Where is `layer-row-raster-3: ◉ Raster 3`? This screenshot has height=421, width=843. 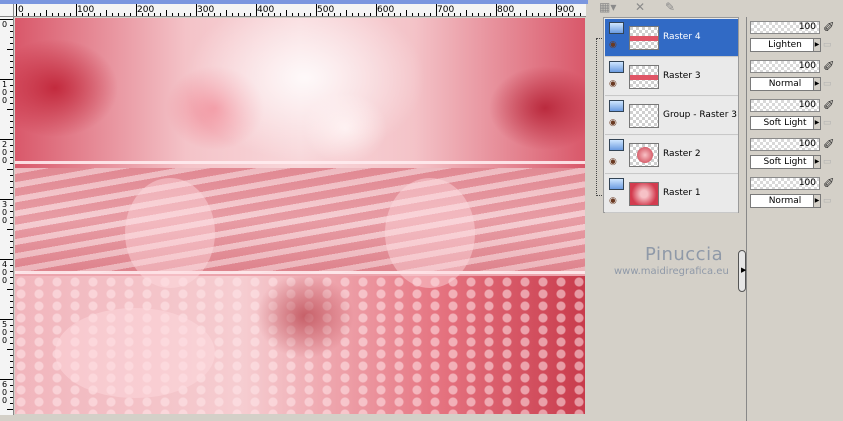 layer-row-raster-3: ◉ Raster 3 is located at coordinates (671, 77).